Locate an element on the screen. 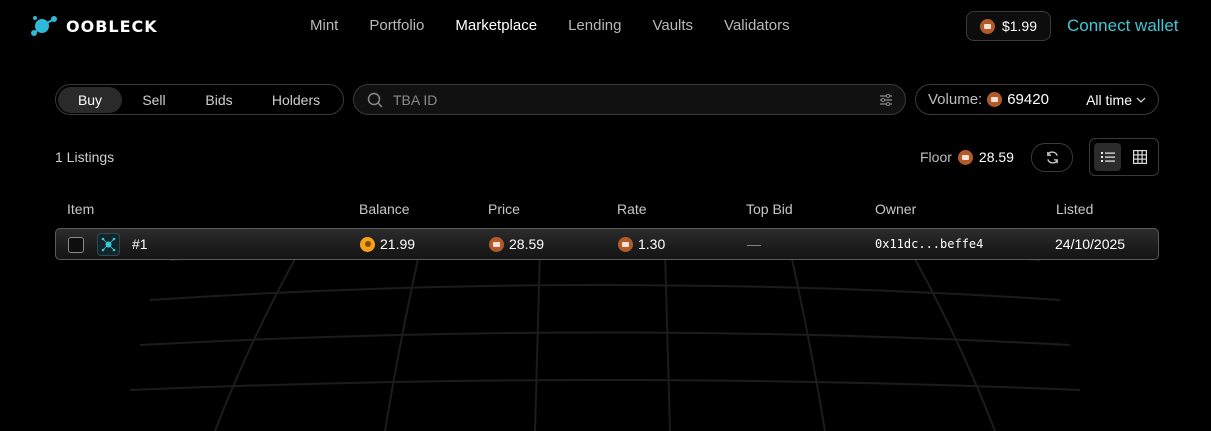  floor-value: 28.59 is located at coordinates (996, 157).